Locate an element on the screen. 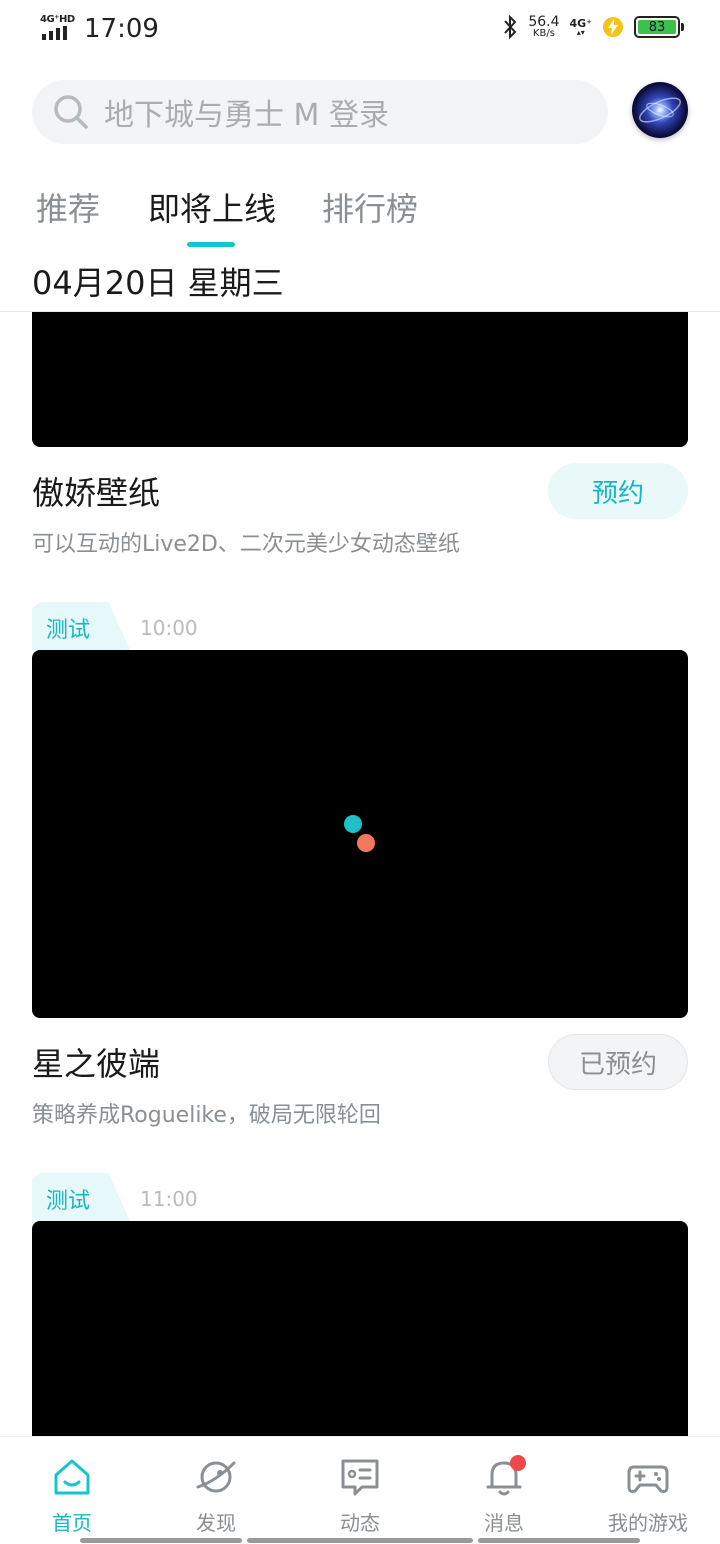 The height and width of the screenshot is (1544, 720). battery-icon: 83 is located at coordinates (659, 27).